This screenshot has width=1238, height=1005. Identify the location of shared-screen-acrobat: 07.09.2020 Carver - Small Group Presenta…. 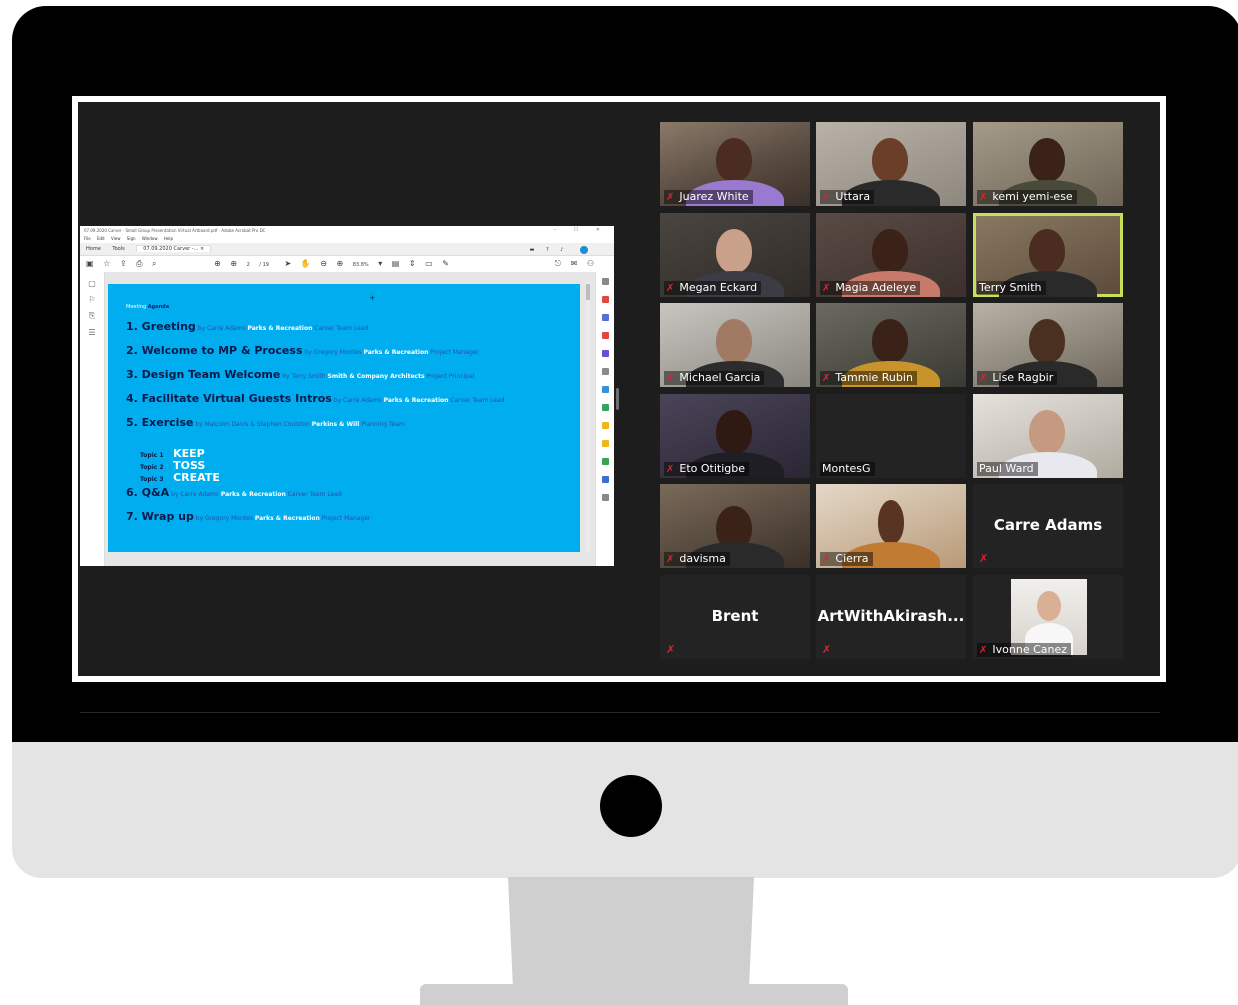
(347, 396).